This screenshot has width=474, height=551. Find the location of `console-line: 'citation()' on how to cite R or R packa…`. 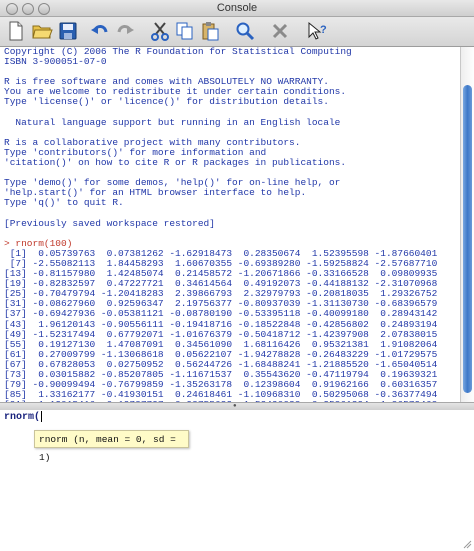

console-line: 'citation()' on how to cite R or R packa… is located at coordinates (175, 163).